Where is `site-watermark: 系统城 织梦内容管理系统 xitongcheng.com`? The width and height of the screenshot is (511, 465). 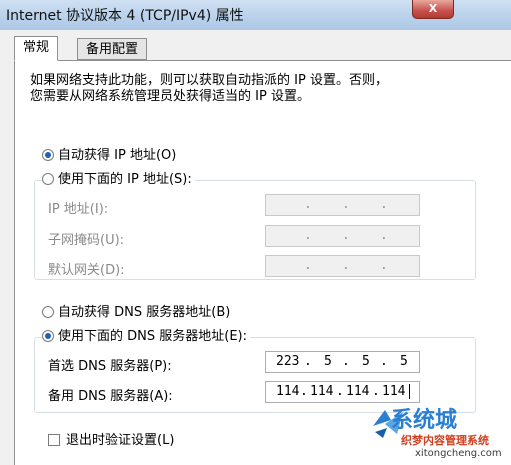 site-watermark: 系统城 织梦内容管理系统 xitongcheng.com is located at coordinates (433, 431).